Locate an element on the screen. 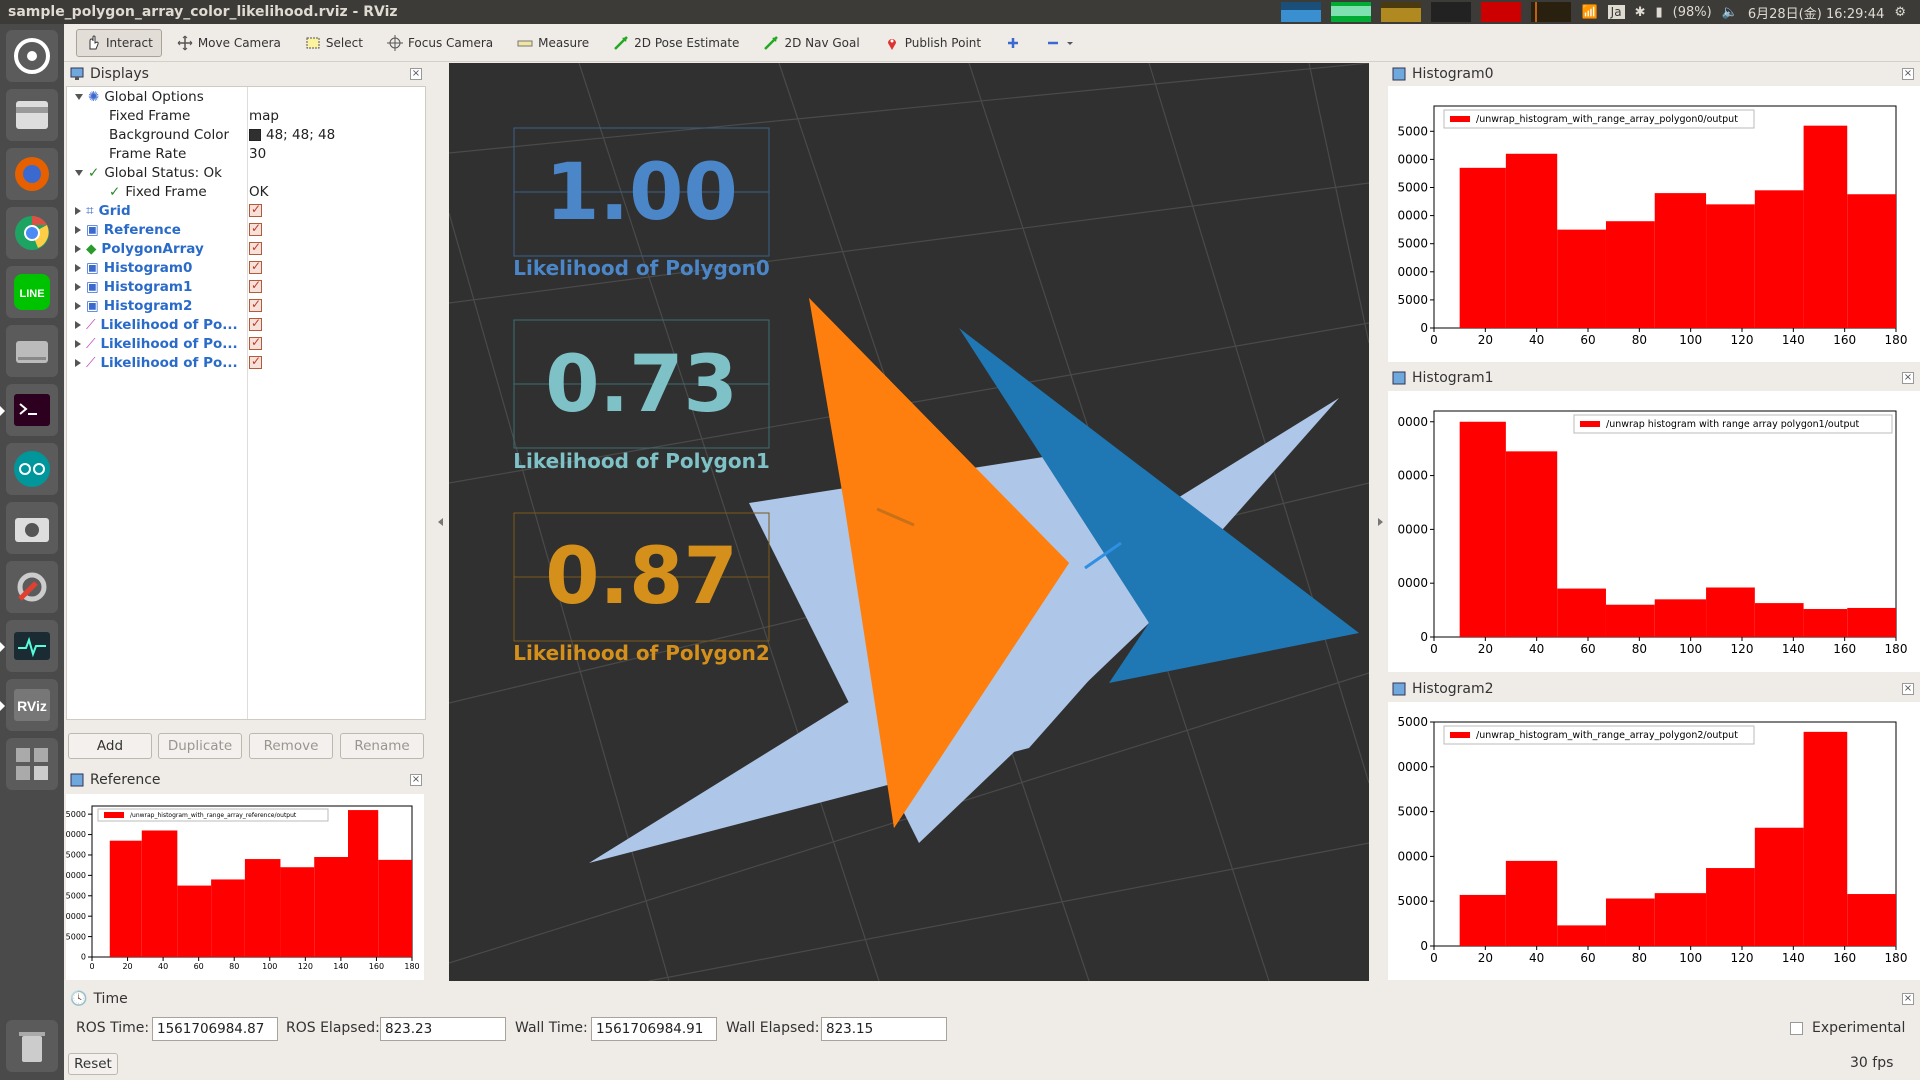 The height and width of the screenshot is (1080, 1920). measure-tool: Measure is located at coordinates (553, 43).